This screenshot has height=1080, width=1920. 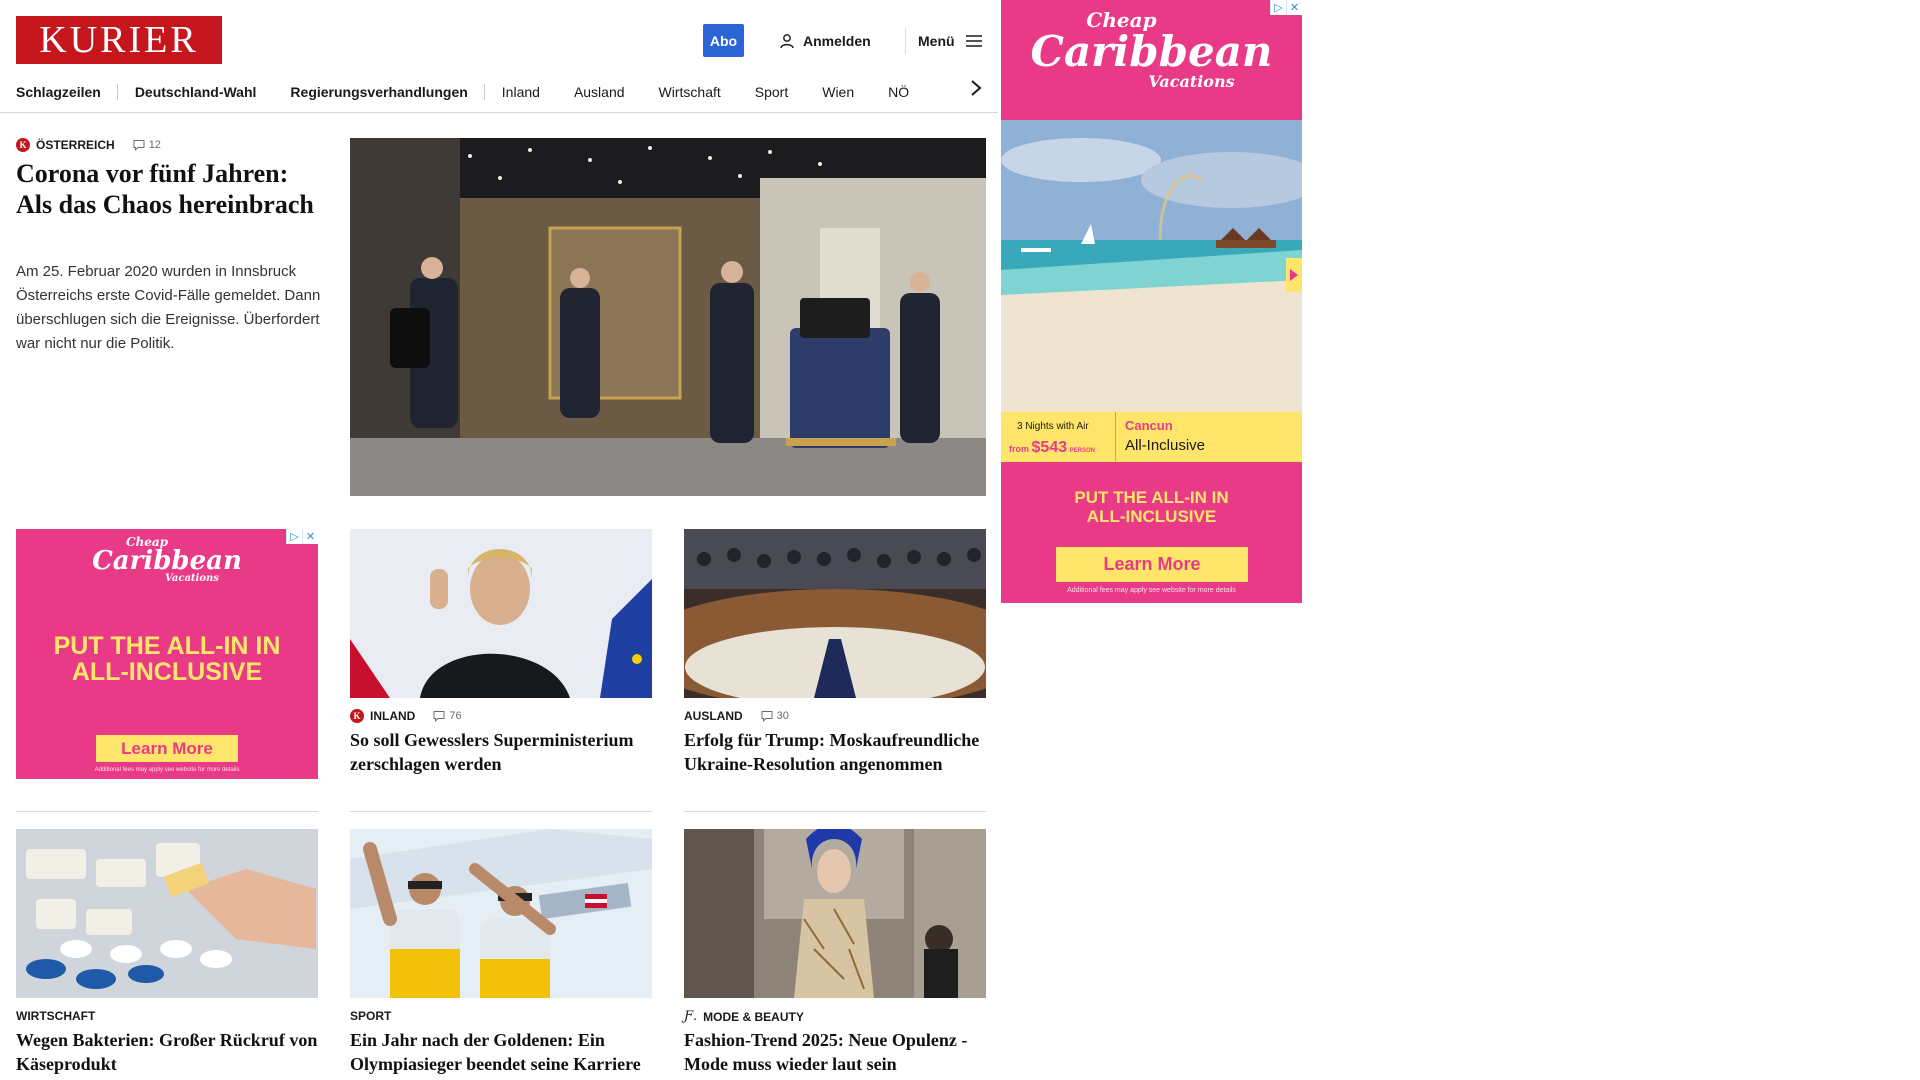 I want to click on lead-image, so click(x=668, y=317).